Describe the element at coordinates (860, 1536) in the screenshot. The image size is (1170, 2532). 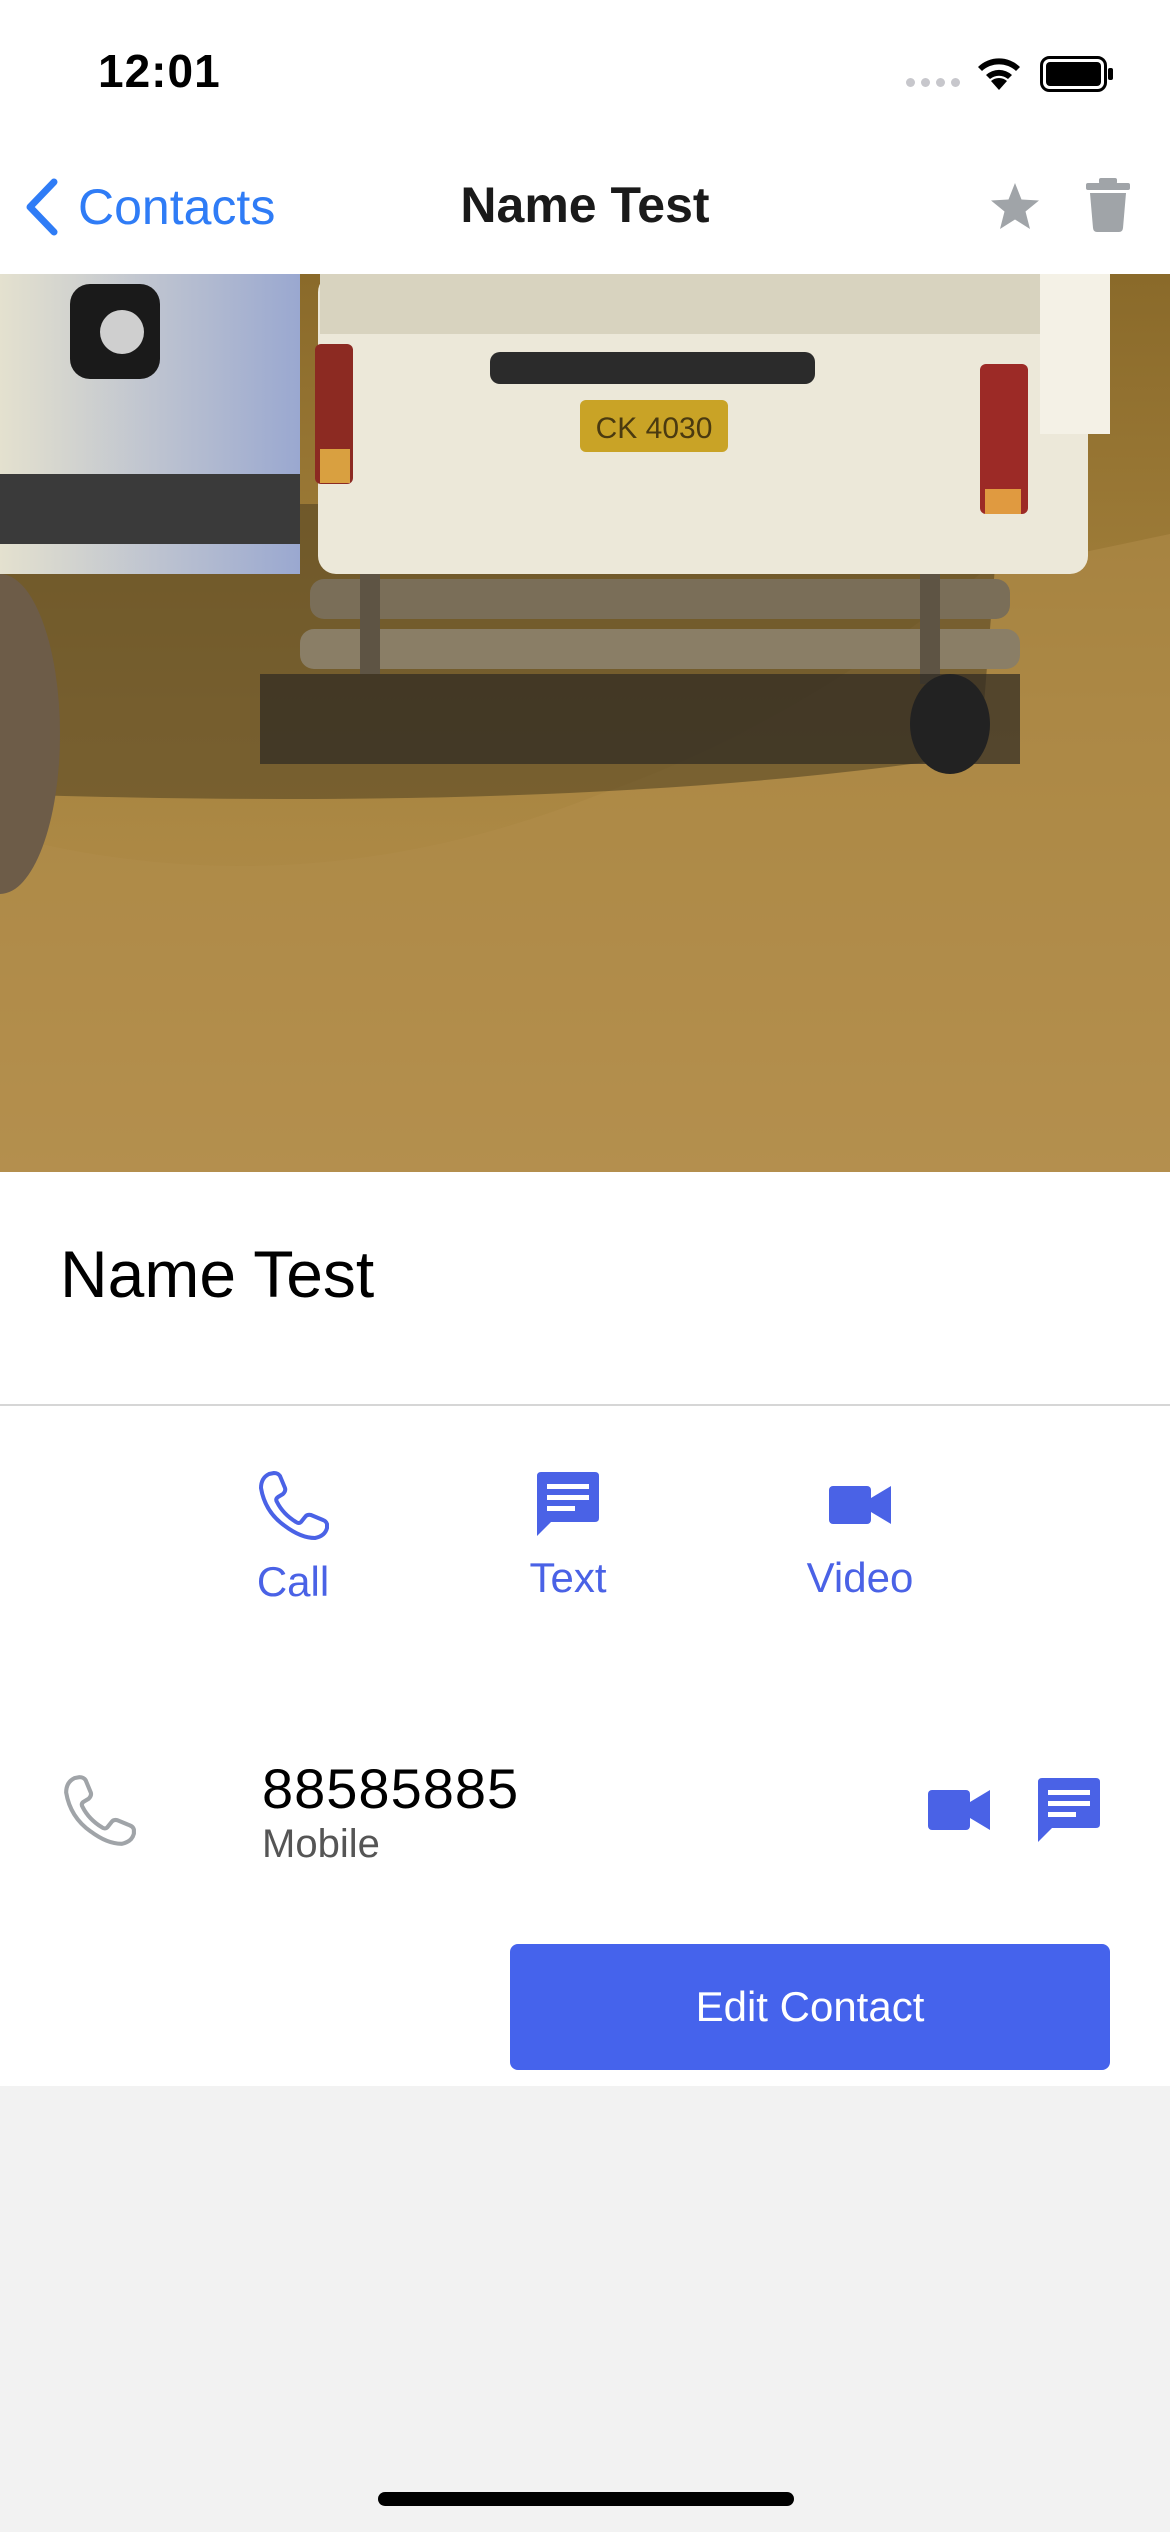
I see `video-button: Video` at that location.